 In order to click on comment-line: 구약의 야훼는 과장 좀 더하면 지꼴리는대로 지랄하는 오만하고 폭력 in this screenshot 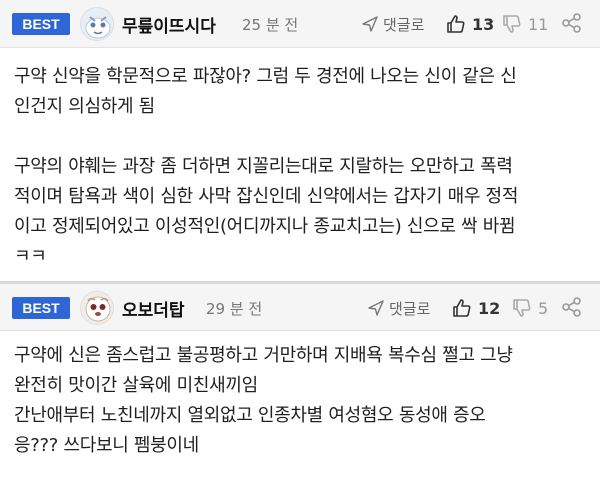, I will do `click(263, 166)`.